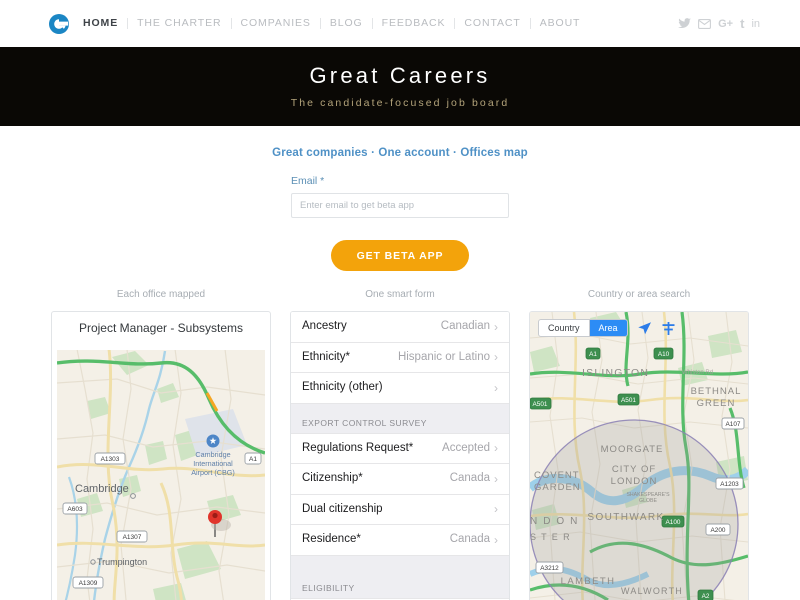 Image resolution: width=800 pixels, height=600 pixels. I want to click on road-shield-a100: A100, so click(673, 521).